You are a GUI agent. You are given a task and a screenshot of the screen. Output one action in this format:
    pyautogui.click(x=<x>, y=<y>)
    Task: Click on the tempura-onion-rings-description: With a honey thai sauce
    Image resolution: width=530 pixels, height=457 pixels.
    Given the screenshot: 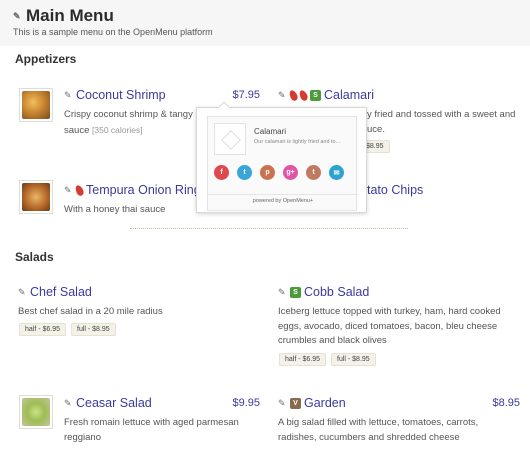 What is the action you would take?
    pyautogui.click(x=115, y=209)
    